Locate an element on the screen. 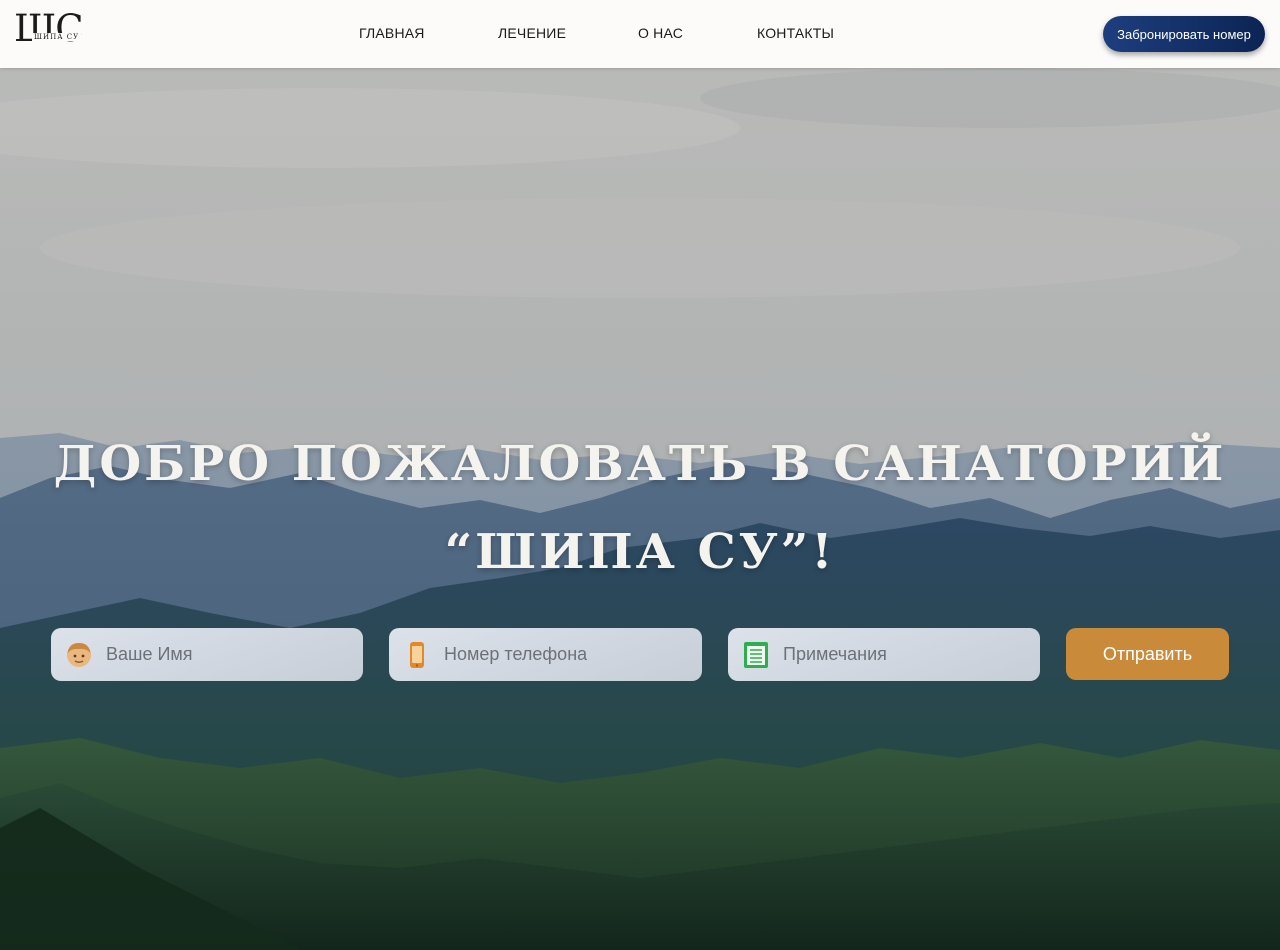 The height and width of the screenshot is (950, 1280). phone-field is located at coordinates (545, 654).